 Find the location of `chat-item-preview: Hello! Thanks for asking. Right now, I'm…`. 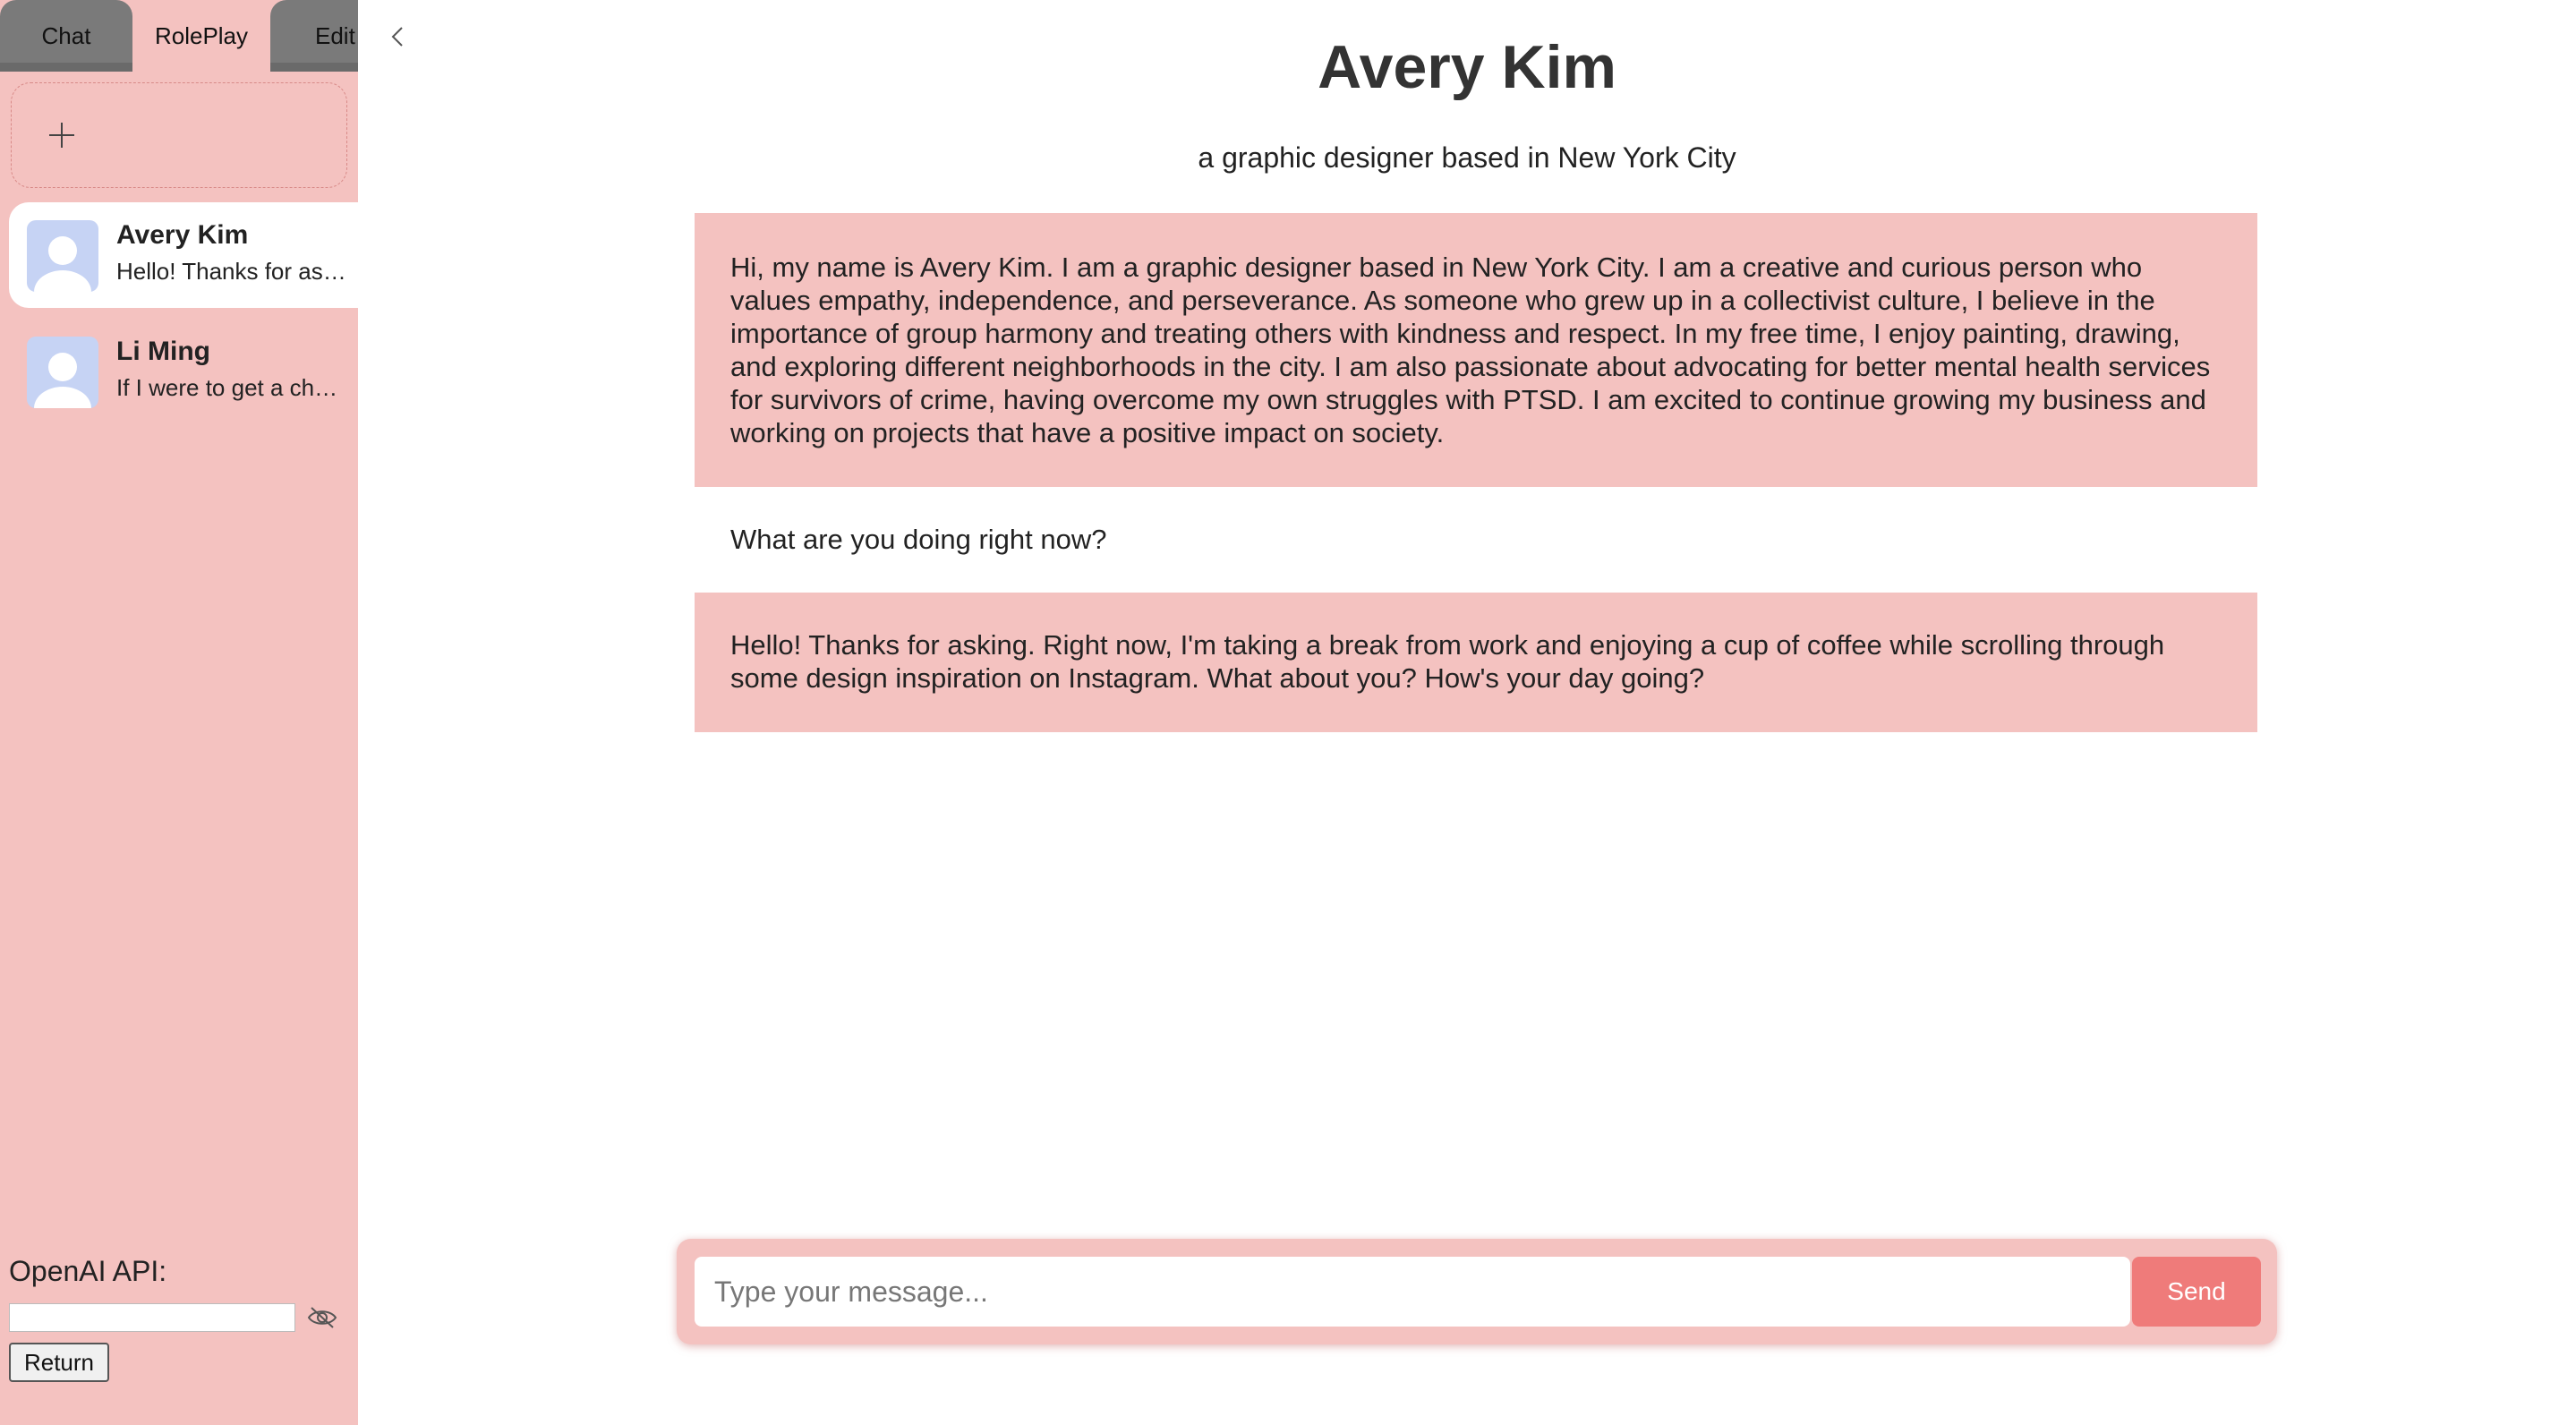

chat-item-preview: Hello! Thanks for asking. Right now, I'm… is located at coordinates (232, 271).